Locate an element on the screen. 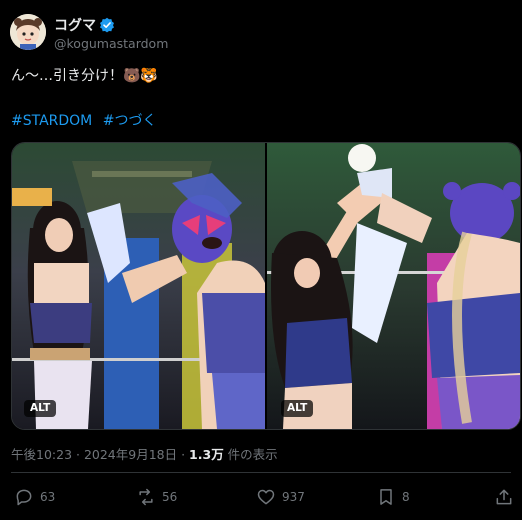 The image size is (522, 520). reply-icon is located at coordinates (24, 497).